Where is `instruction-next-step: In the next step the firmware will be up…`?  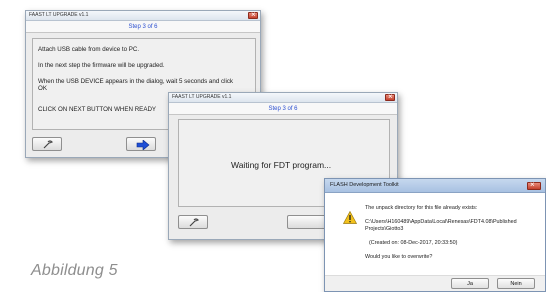 instruction-next-step: In the next step the firmware will be up… is located at coordinates (101, 65).